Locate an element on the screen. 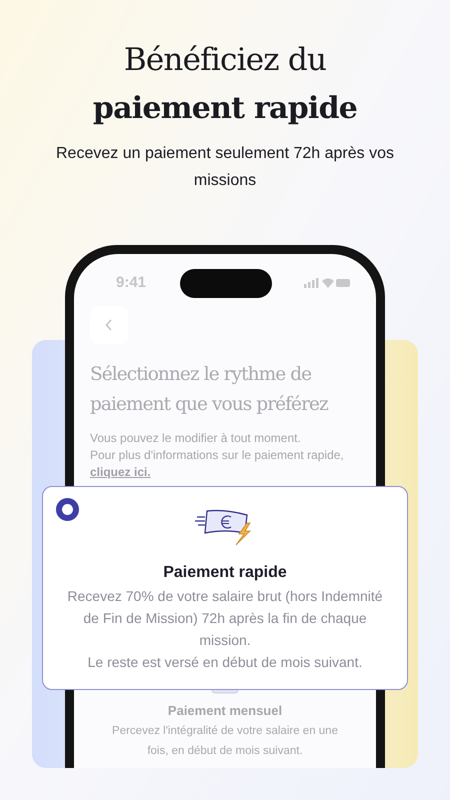 The height and width of the screenshot is (800, 450). status-icons is located at coordinates (327, 283).